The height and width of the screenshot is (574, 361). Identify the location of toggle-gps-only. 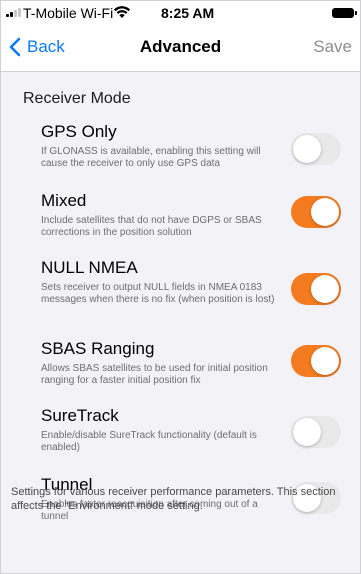
(316, 149).